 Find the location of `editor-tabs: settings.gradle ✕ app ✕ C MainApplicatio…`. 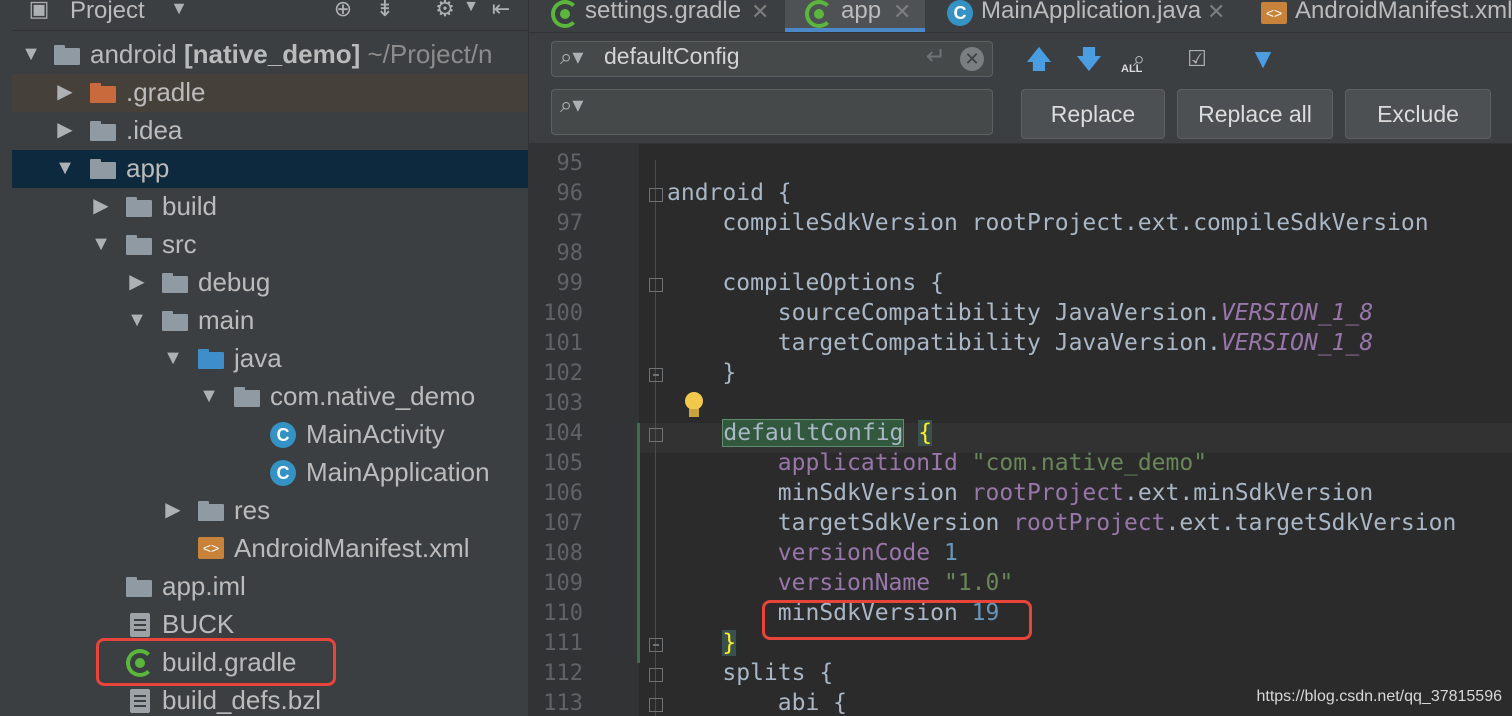

editor-tabs: settings.gradle ✕ app ✕ C MainApplicatio… is located at coordinates (1020, 16).